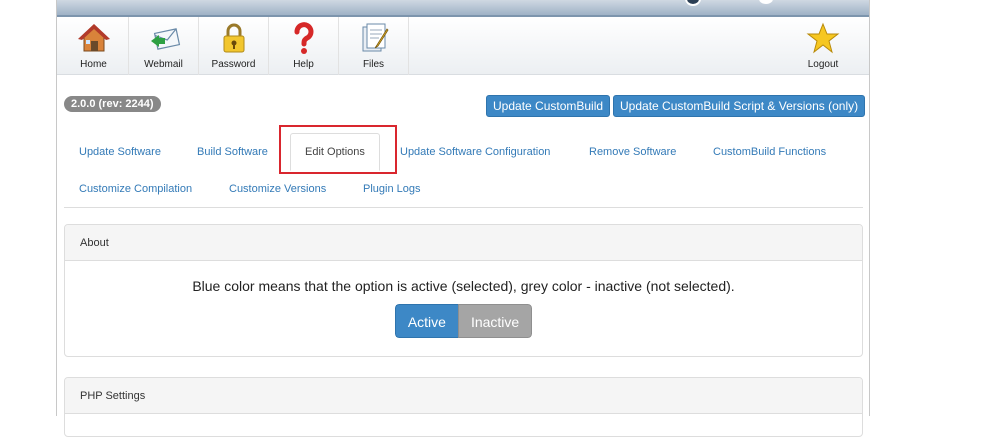 The width and height of the screenshot is (985, 437). I want to click on toolbar-label: Files, so click(373, 64).